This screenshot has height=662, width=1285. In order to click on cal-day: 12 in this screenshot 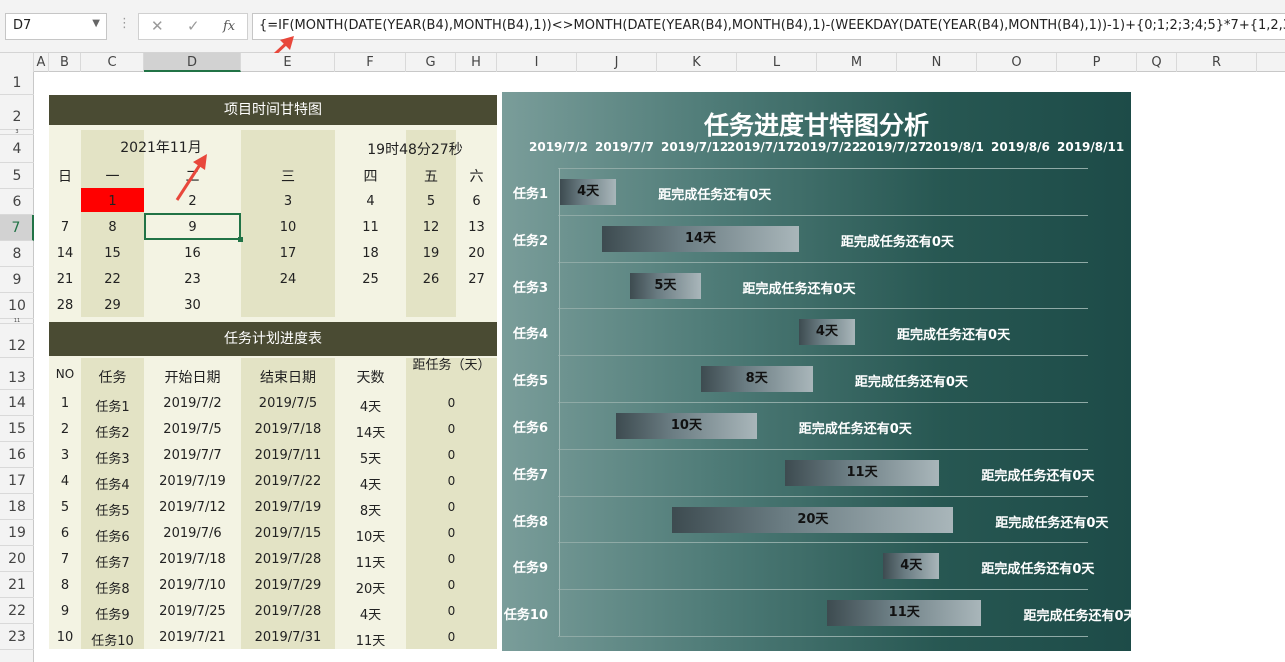, I will do `click(431, 227)`.